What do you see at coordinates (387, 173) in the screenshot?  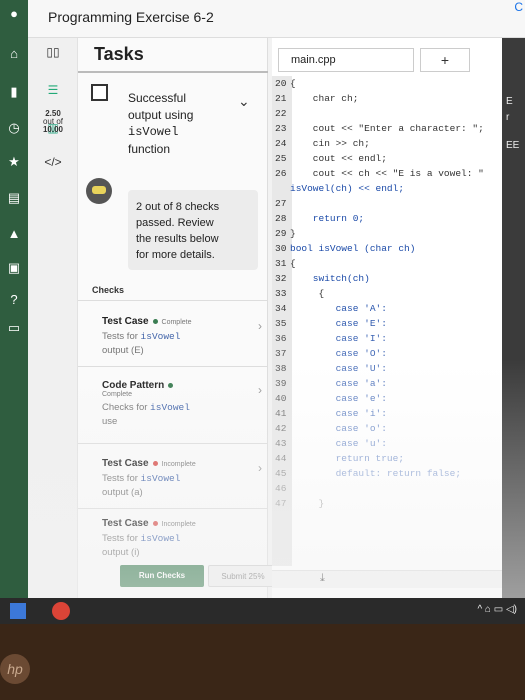 I see `code-text: cout << ch << "E is a vowel: "` at bounding box center [387, 173].